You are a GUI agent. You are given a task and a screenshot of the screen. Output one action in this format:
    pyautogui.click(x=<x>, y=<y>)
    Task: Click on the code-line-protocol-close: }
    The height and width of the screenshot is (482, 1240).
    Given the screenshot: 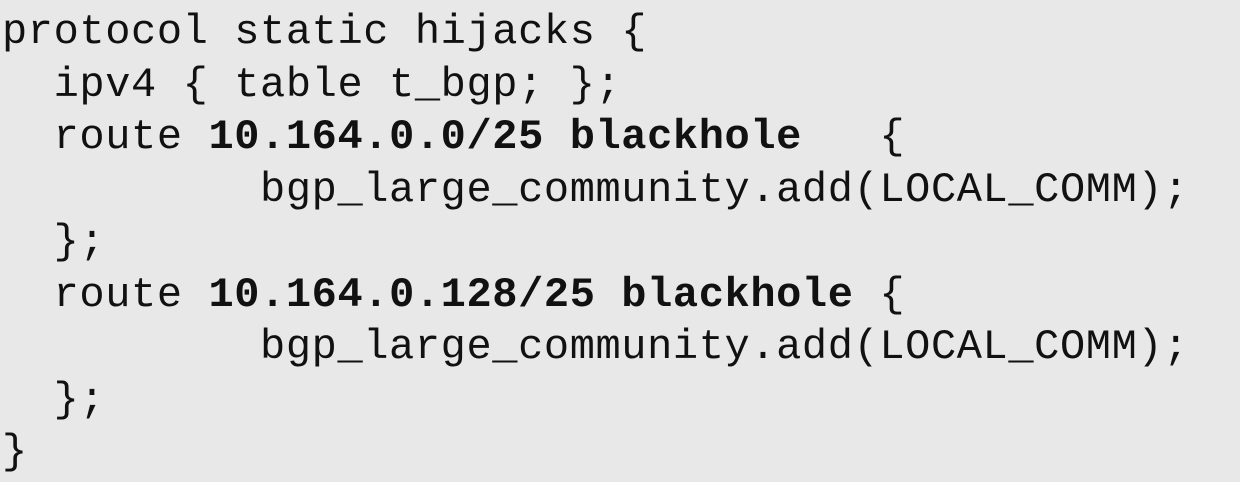 What is the action you would take?
    pyautogui.click(x=15, y=452)
    